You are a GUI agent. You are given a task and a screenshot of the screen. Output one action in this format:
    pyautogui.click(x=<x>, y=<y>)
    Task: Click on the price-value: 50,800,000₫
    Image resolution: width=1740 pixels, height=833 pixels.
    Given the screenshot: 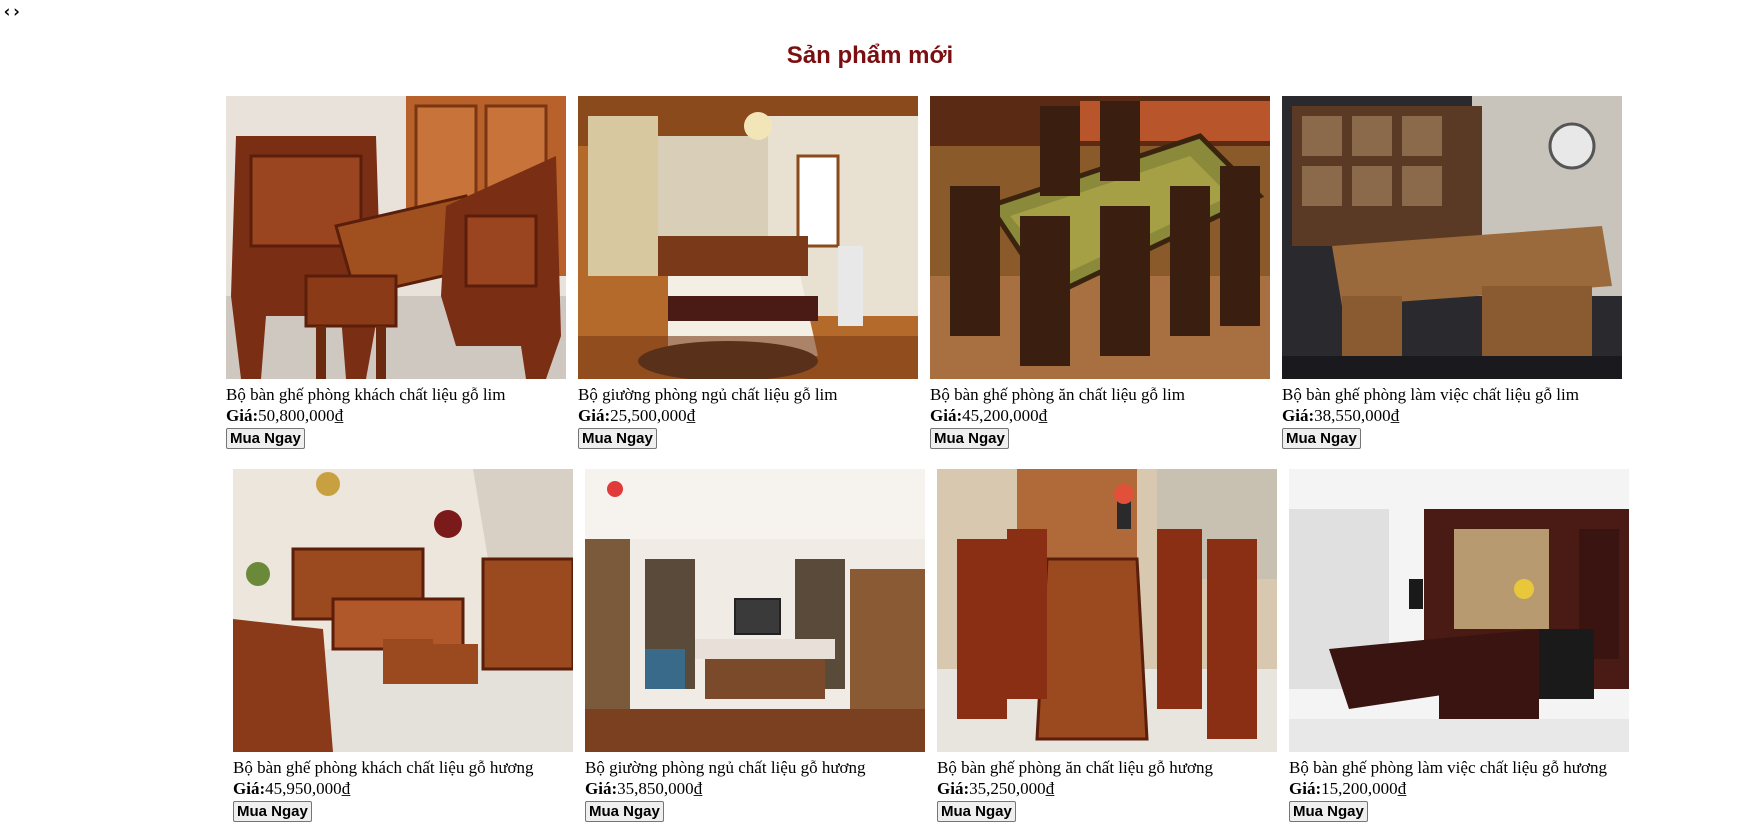 What is the action you would take?
    pyautogui.click(x=301, y=415)
    